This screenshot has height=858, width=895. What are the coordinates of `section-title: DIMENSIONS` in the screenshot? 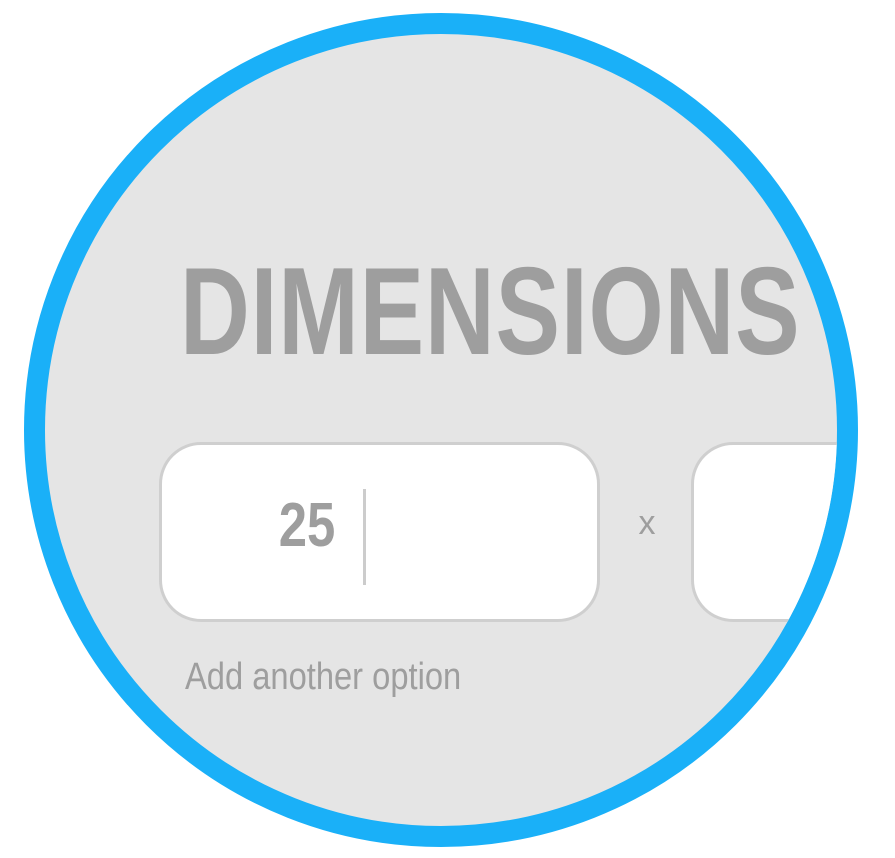 It's located at (490, 312).